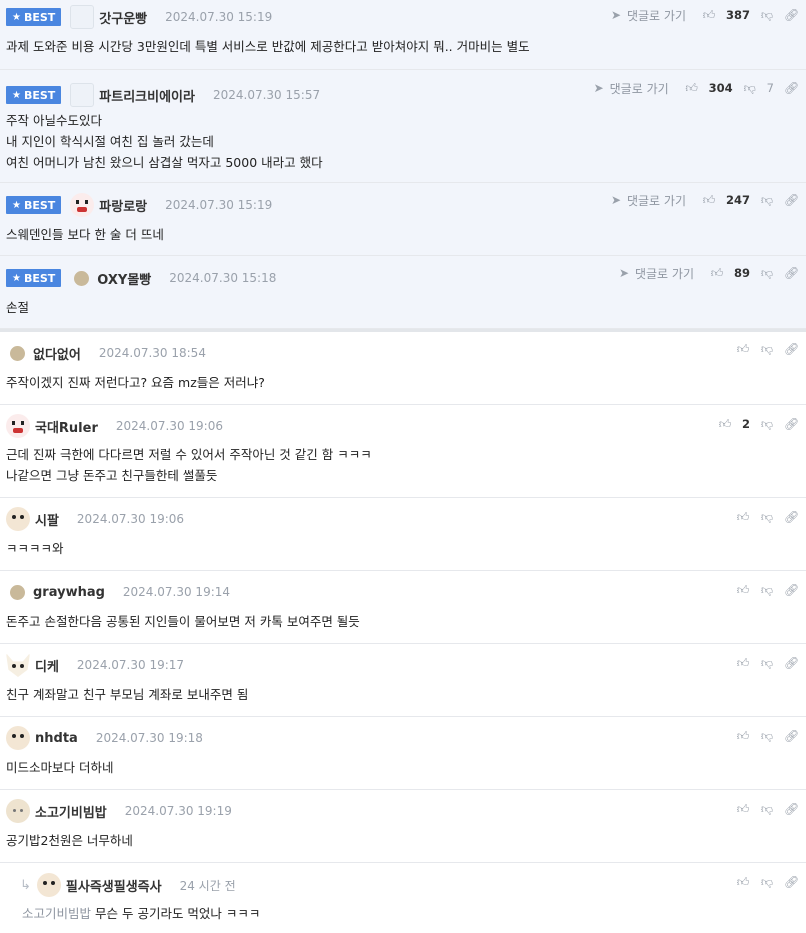  I want to click on reply-text: 무슨 두 공기라도 먹었나 ㅋㅋㅋ, so click(178, 913).